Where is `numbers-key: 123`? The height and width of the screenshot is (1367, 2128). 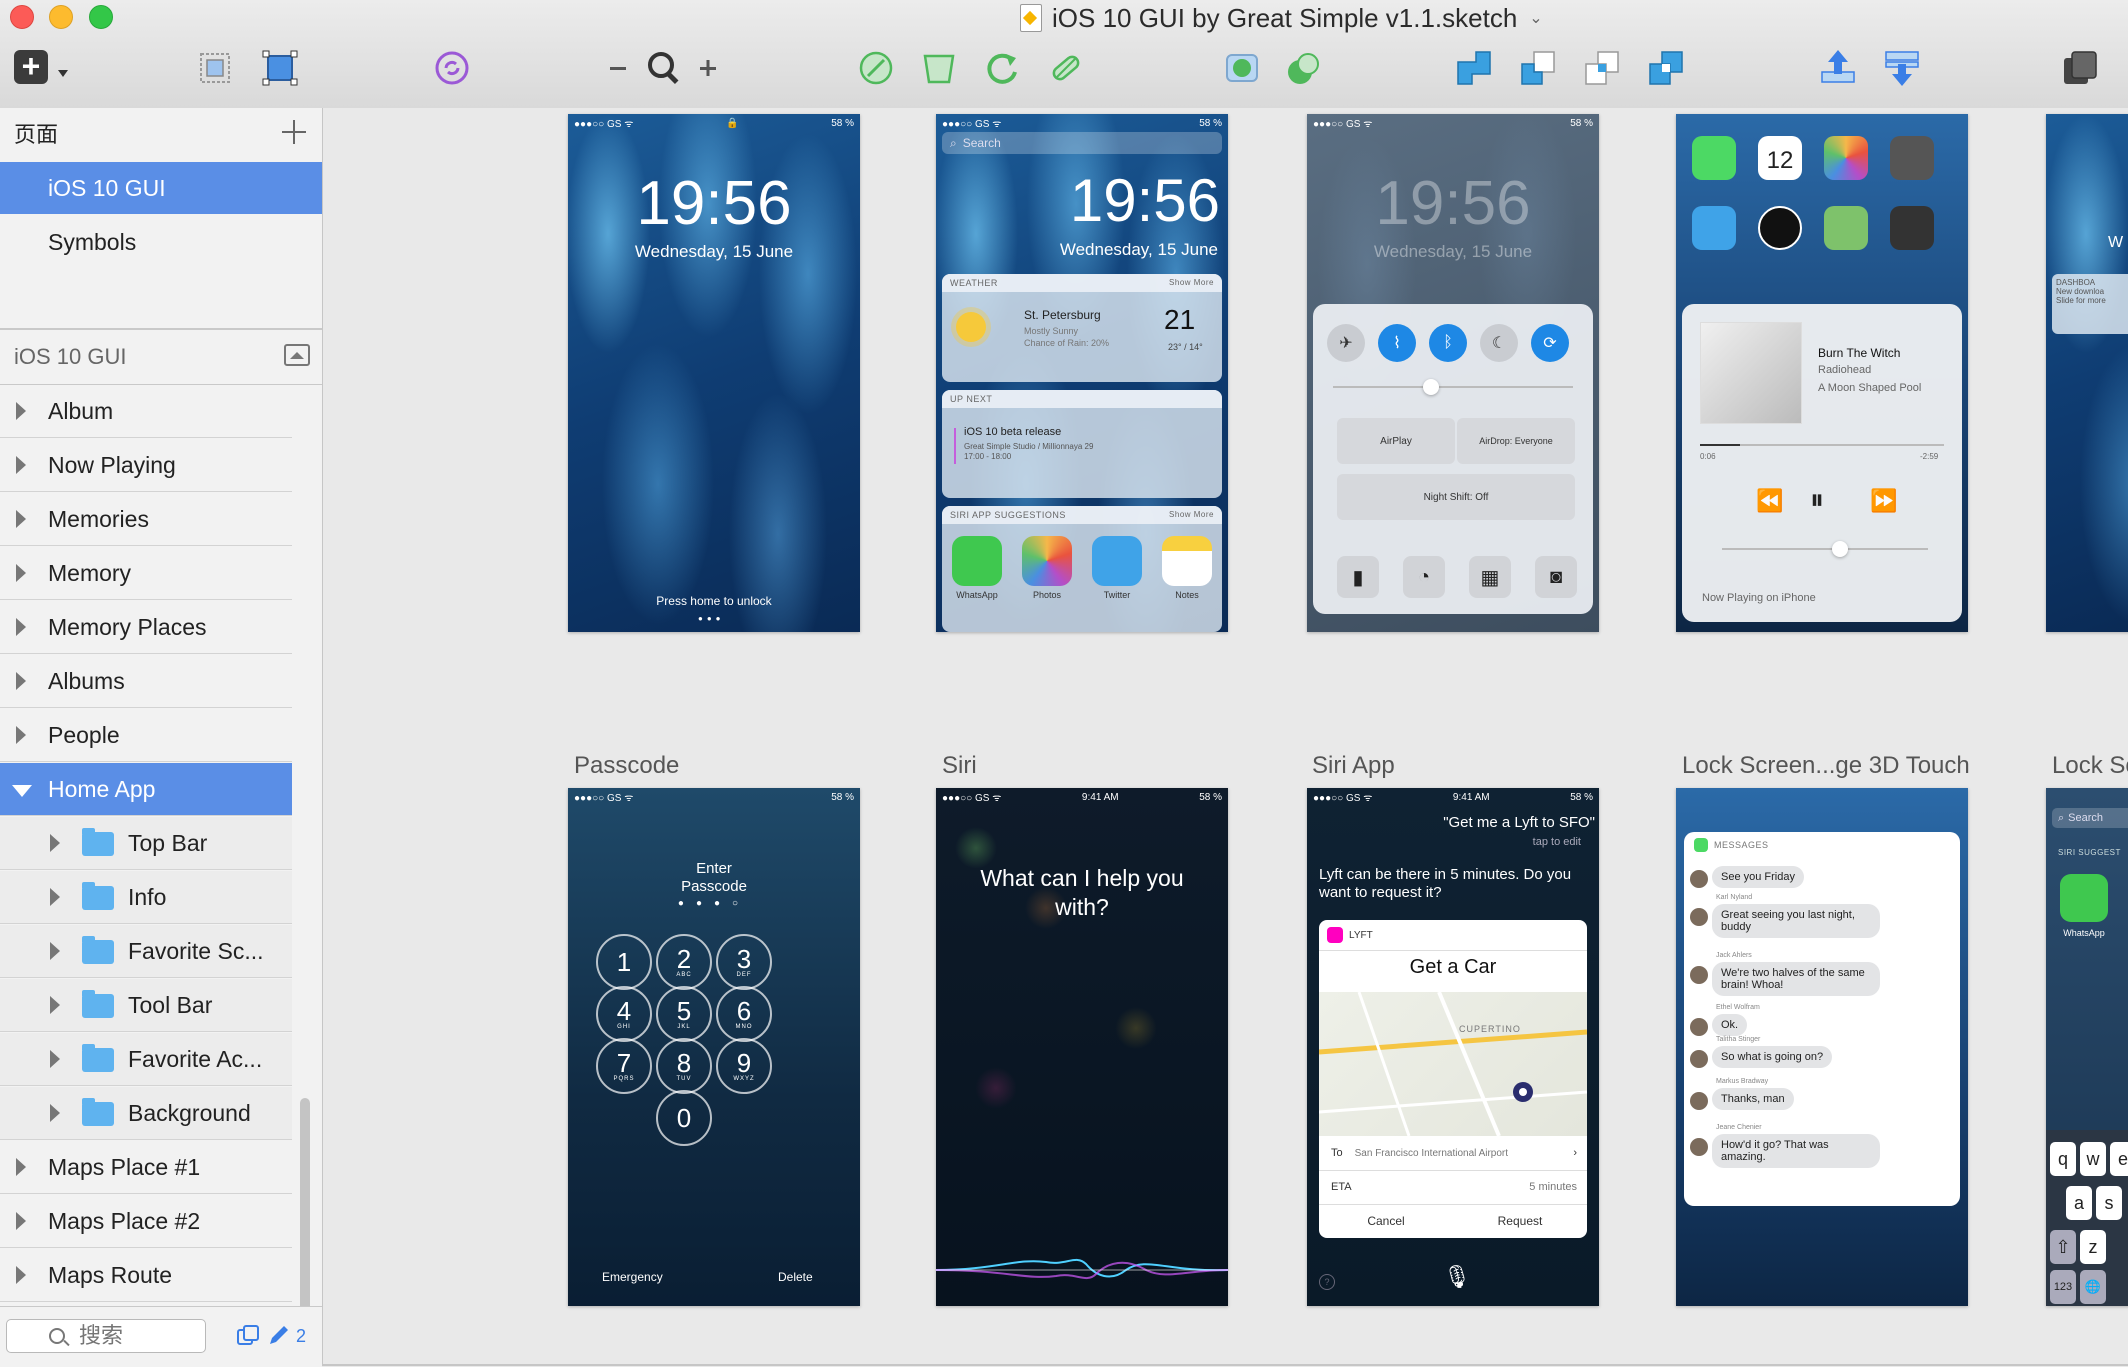 numbers-key: 123 is located at coordinates (2063, 1287).